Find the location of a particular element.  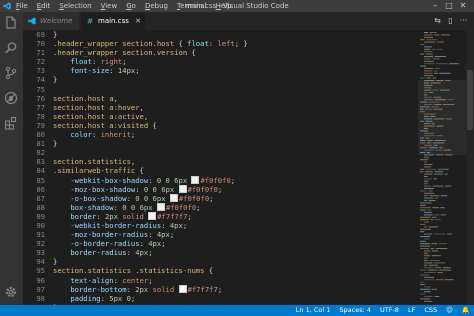

code-line: 82 is located at coordinates (220, 152).